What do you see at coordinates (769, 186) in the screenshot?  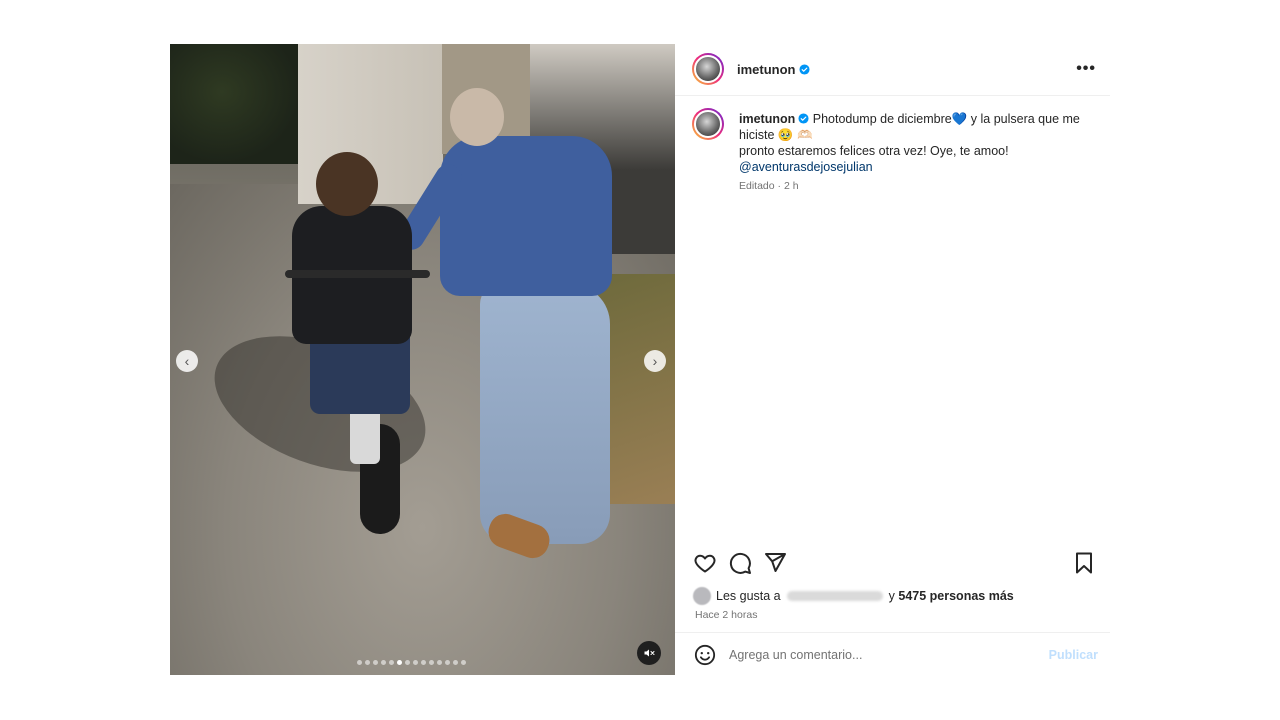 I see `caption-meta: Editado · 2 h` at bounding box center [769, 186].